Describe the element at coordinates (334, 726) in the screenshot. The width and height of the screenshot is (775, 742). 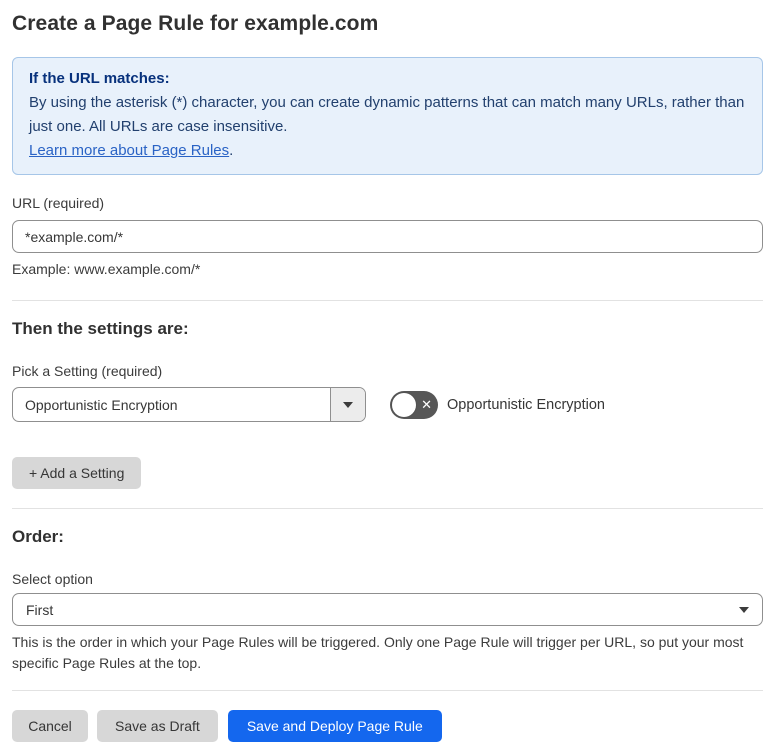
I see `save-and-deploy-button: Save and Deploy Page Rule` at that location.